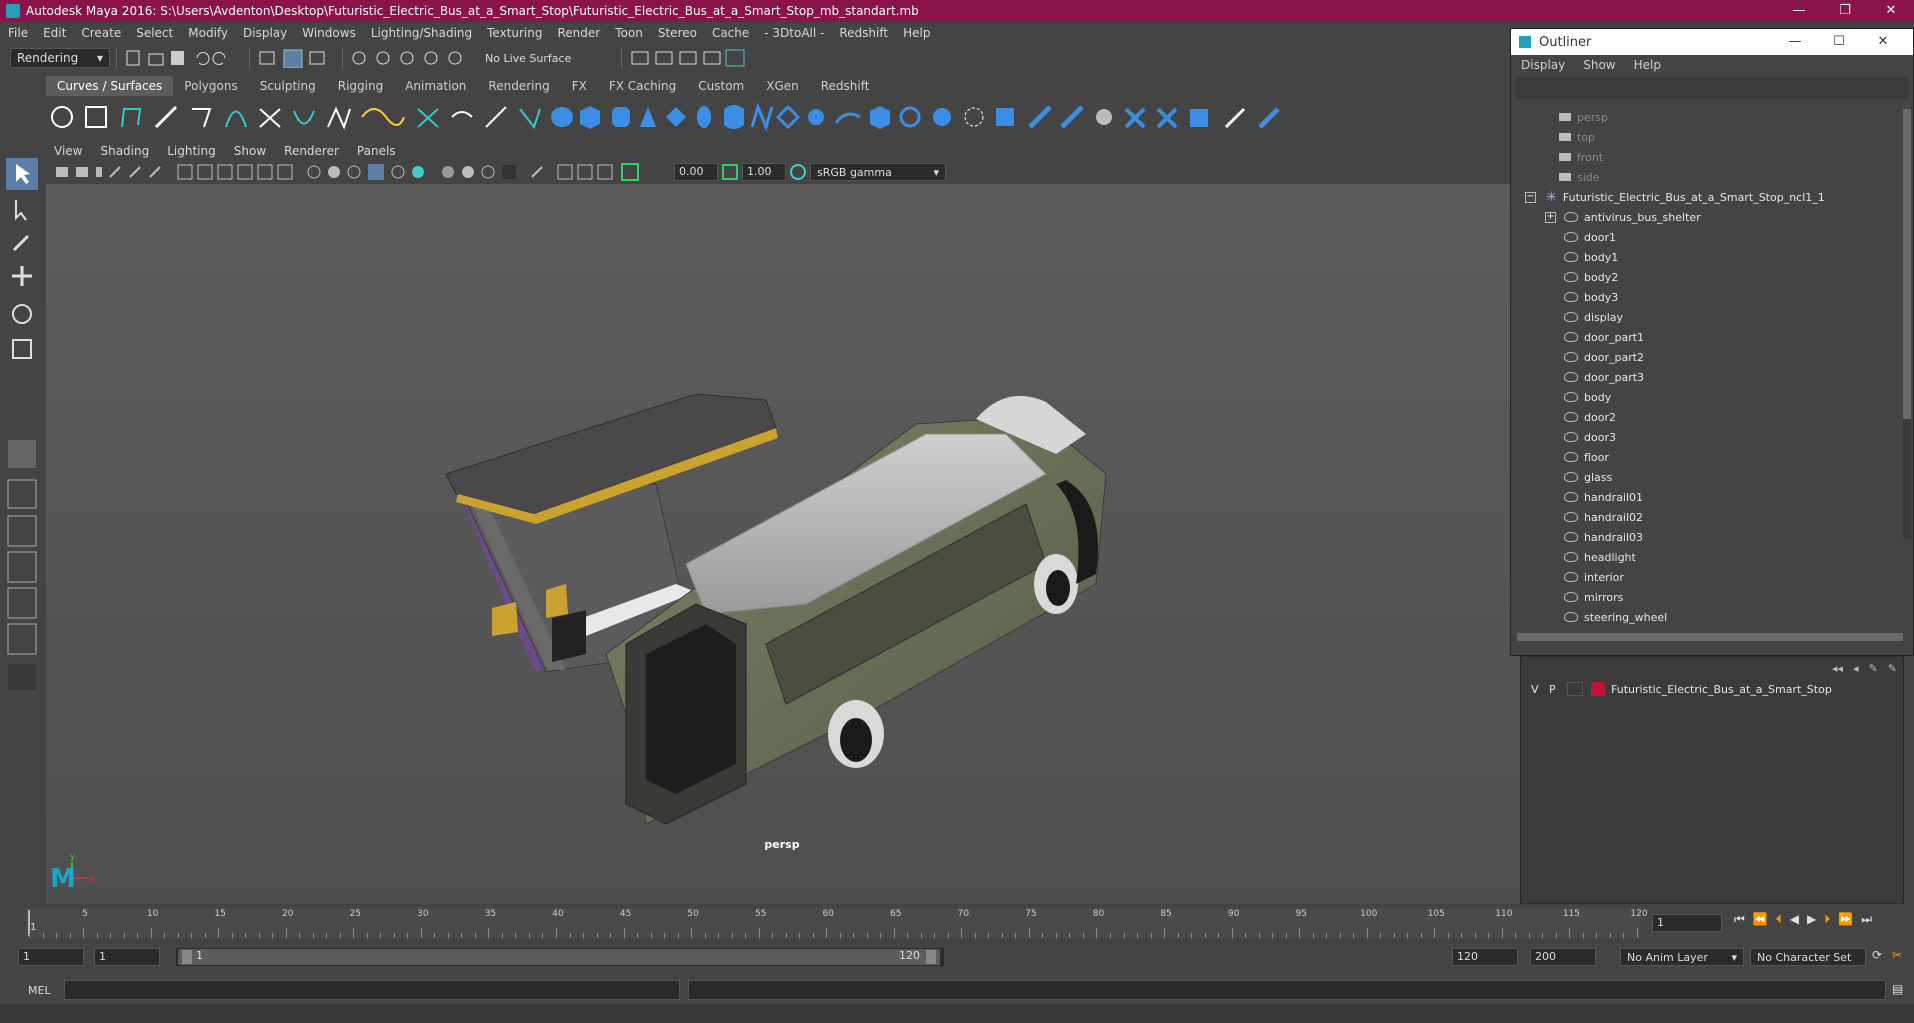 The image size is (1914, 1023). What do you see at coordinates (185, 172) in the screenshot?
I see `wireframe-icon` at bounding box center [185, 172].